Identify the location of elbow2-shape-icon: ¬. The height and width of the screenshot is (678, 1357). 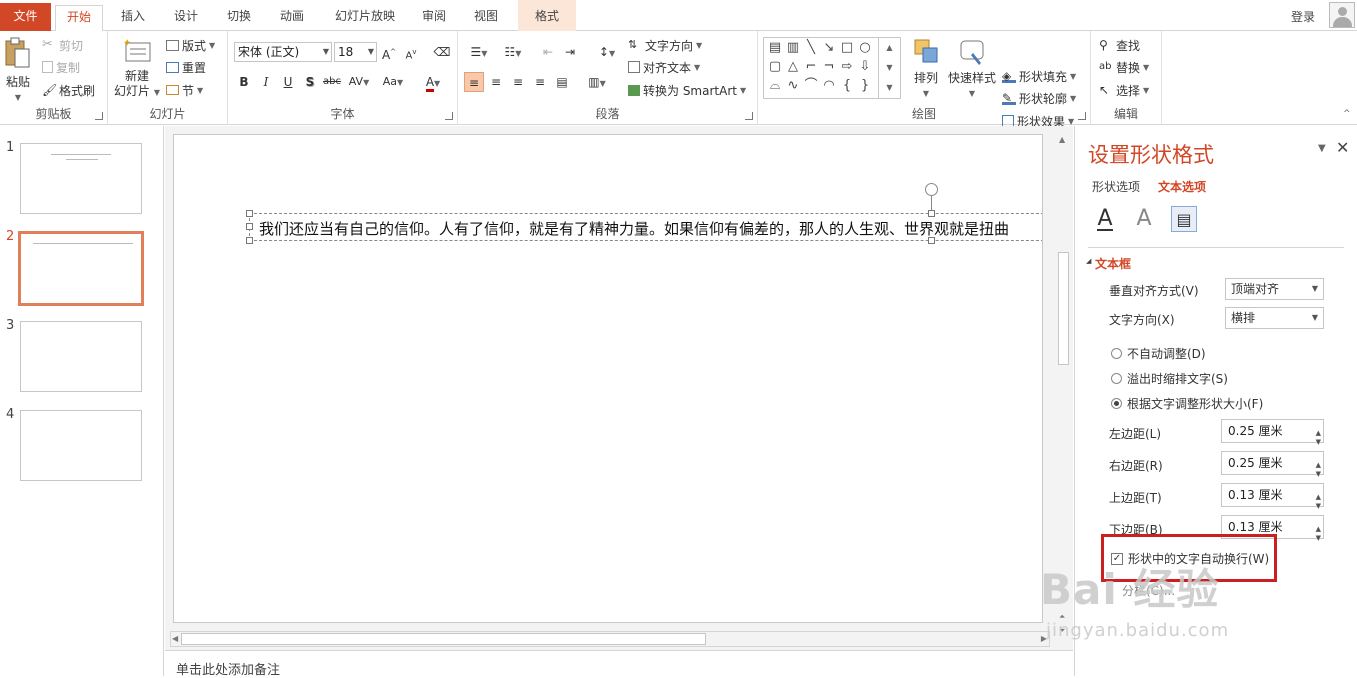
(829, 67).